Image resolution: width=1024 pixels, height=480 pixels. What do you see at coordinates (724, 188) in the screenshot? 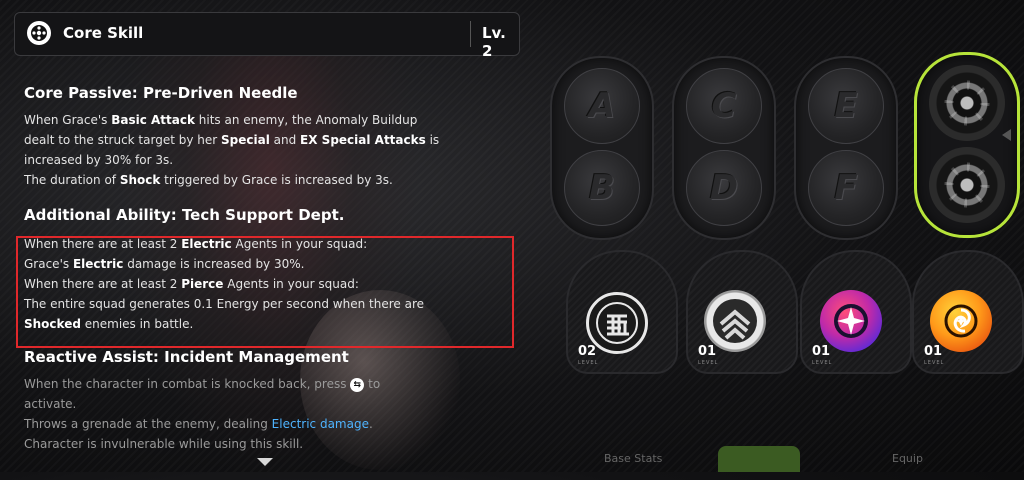
I see `skill-node-d: D` at bounding box center [724, 188].